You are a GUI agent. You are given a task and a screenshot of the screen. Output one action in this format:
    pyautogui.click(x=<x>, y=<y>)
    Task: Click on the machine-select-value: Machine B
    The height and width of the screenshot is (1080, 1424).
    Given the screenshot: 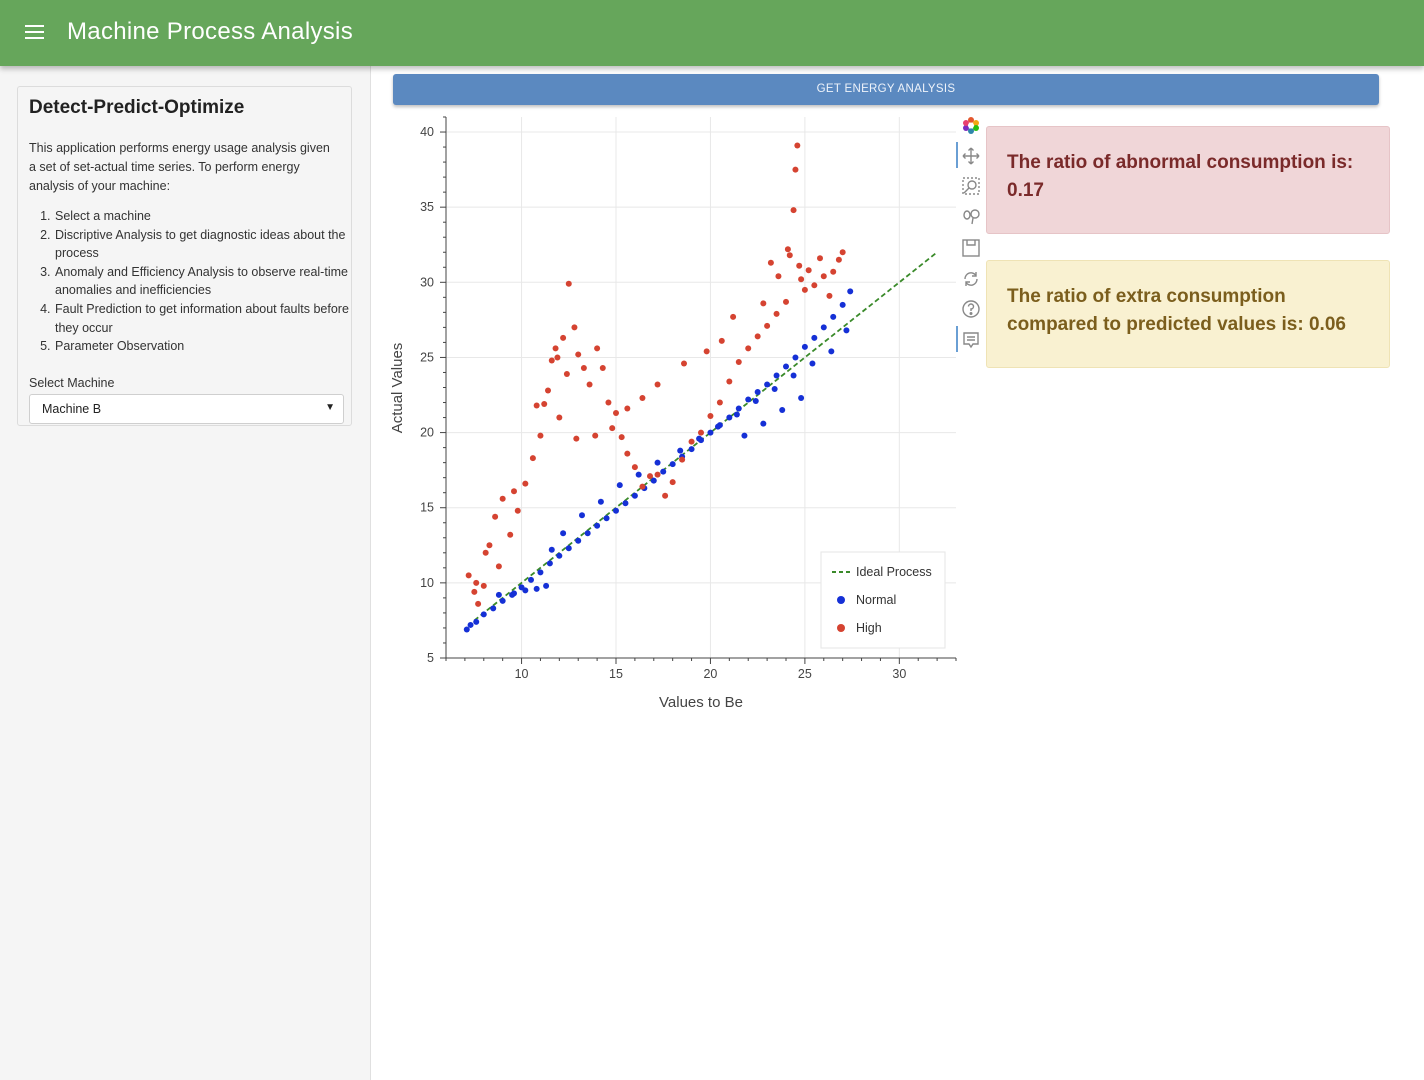 What is the action you would take?
    pyautogui.click(x=72, y=409)
    